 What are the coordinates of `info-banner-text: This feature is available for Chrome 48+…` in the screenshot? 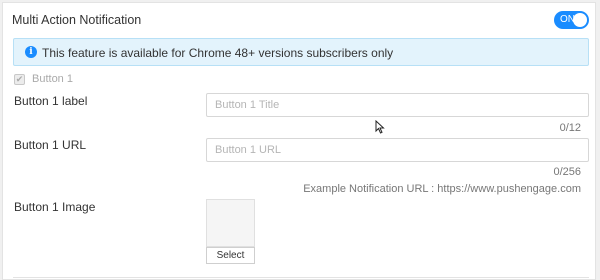 It's located at (218, 53).